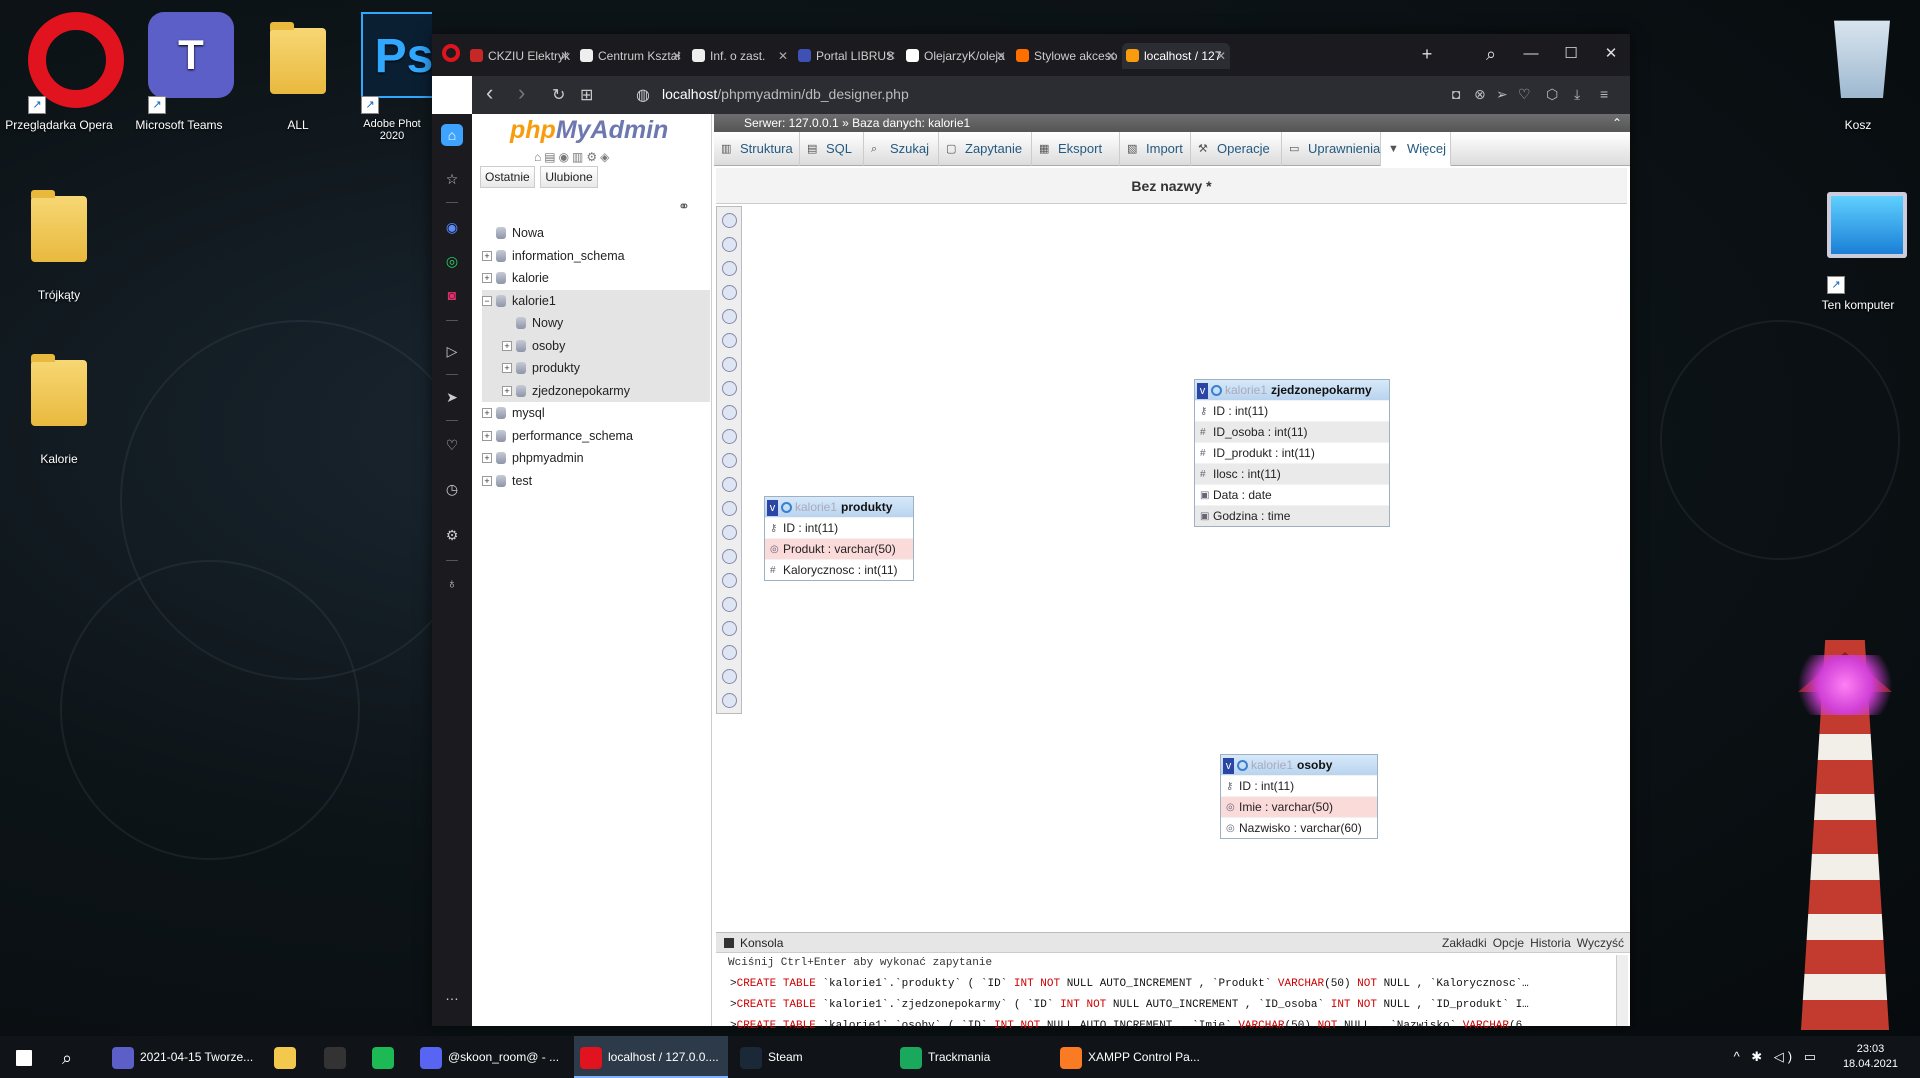 This screenshot has height=1078, width=1920. What do you see at coordinates (596, 368) in the screenshot?
I see `tree-item-produkty: + produkty` at bounding box center [596, 368].